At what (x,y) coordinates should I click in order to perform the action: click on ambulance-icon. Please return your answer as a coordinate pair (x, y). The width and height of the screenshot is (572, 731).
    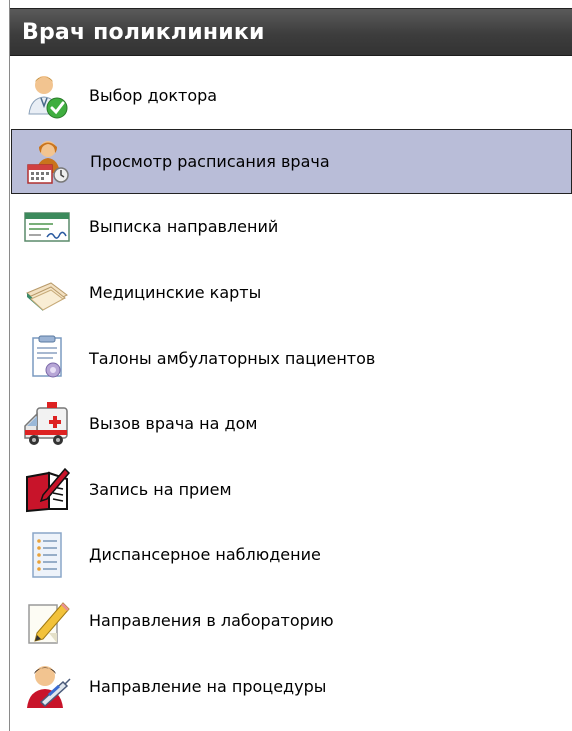
    Looking at the image, I should click on (47, 424).